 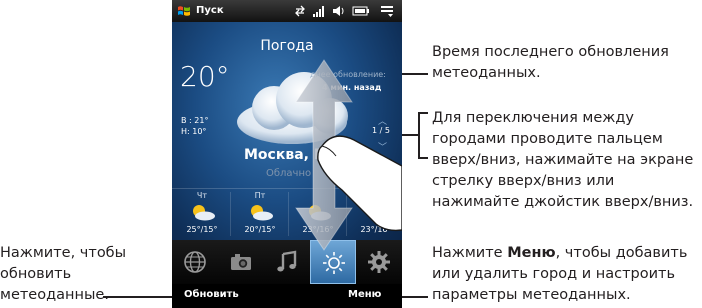 I want to click on forecast-temp: 20°/15°, so click(x=260, y=229).